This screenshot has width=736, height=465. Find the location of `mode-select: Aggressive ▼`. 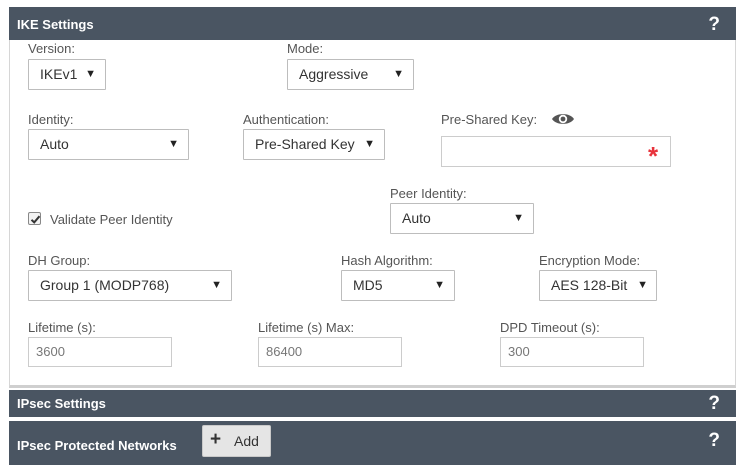

mode-select: Aggressive ▼ is located at coordinates (350, 74).